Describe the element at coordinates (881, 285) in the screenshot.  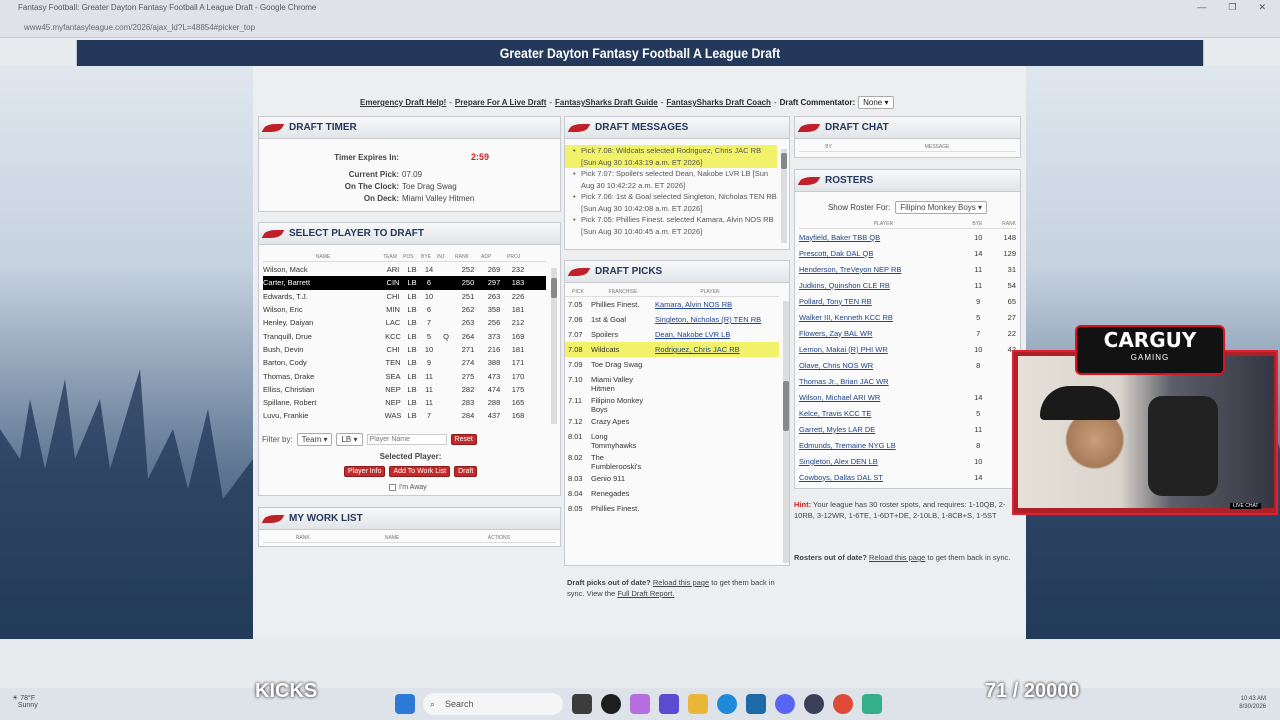
I see `roster-player-link: Judkins, Quinshon CLE RB` at that location.